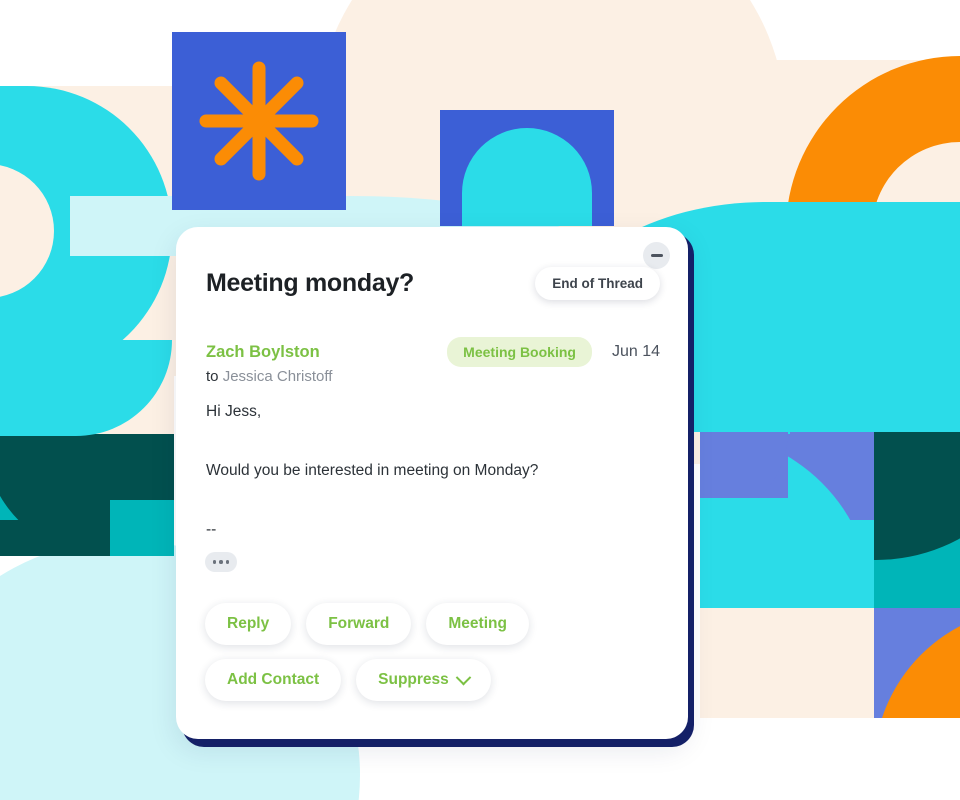  I want to click on chevron-down-icon, so click(463, 677).